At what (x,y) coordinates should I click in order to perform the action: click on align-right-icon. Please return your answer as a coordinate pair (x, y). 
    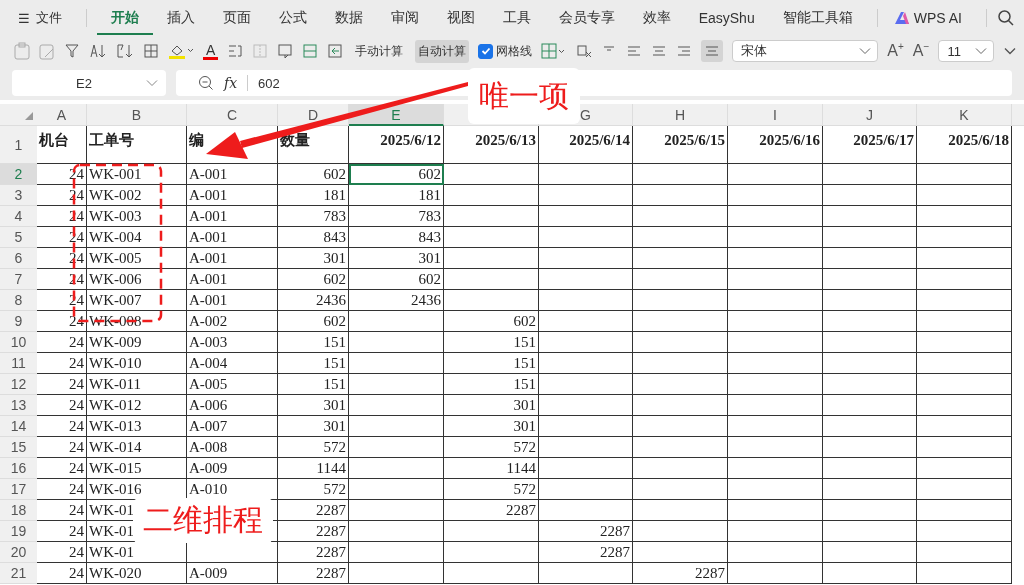
    Looking at the image, I should click on (684, 51).